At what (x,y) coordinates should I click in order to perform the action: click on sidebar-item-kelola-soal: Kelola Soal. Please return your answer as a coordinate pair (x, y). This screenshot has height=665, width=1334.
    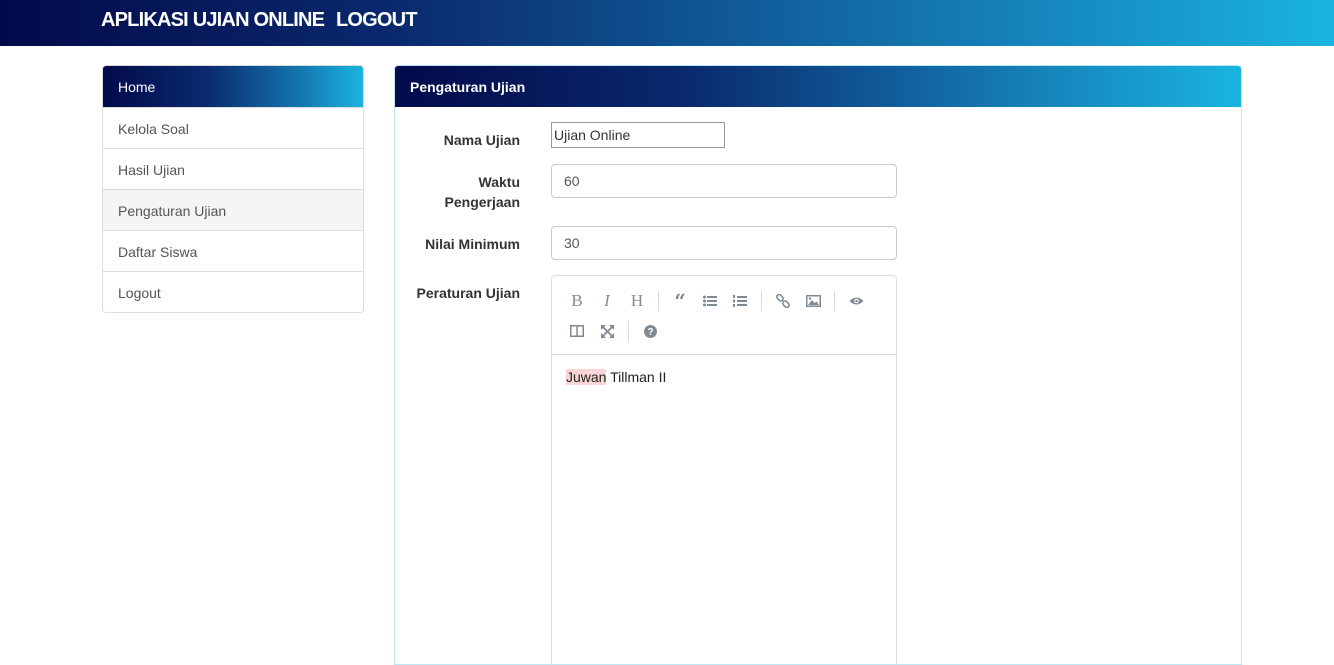
    Looking at the image, I should click on (233, 127).